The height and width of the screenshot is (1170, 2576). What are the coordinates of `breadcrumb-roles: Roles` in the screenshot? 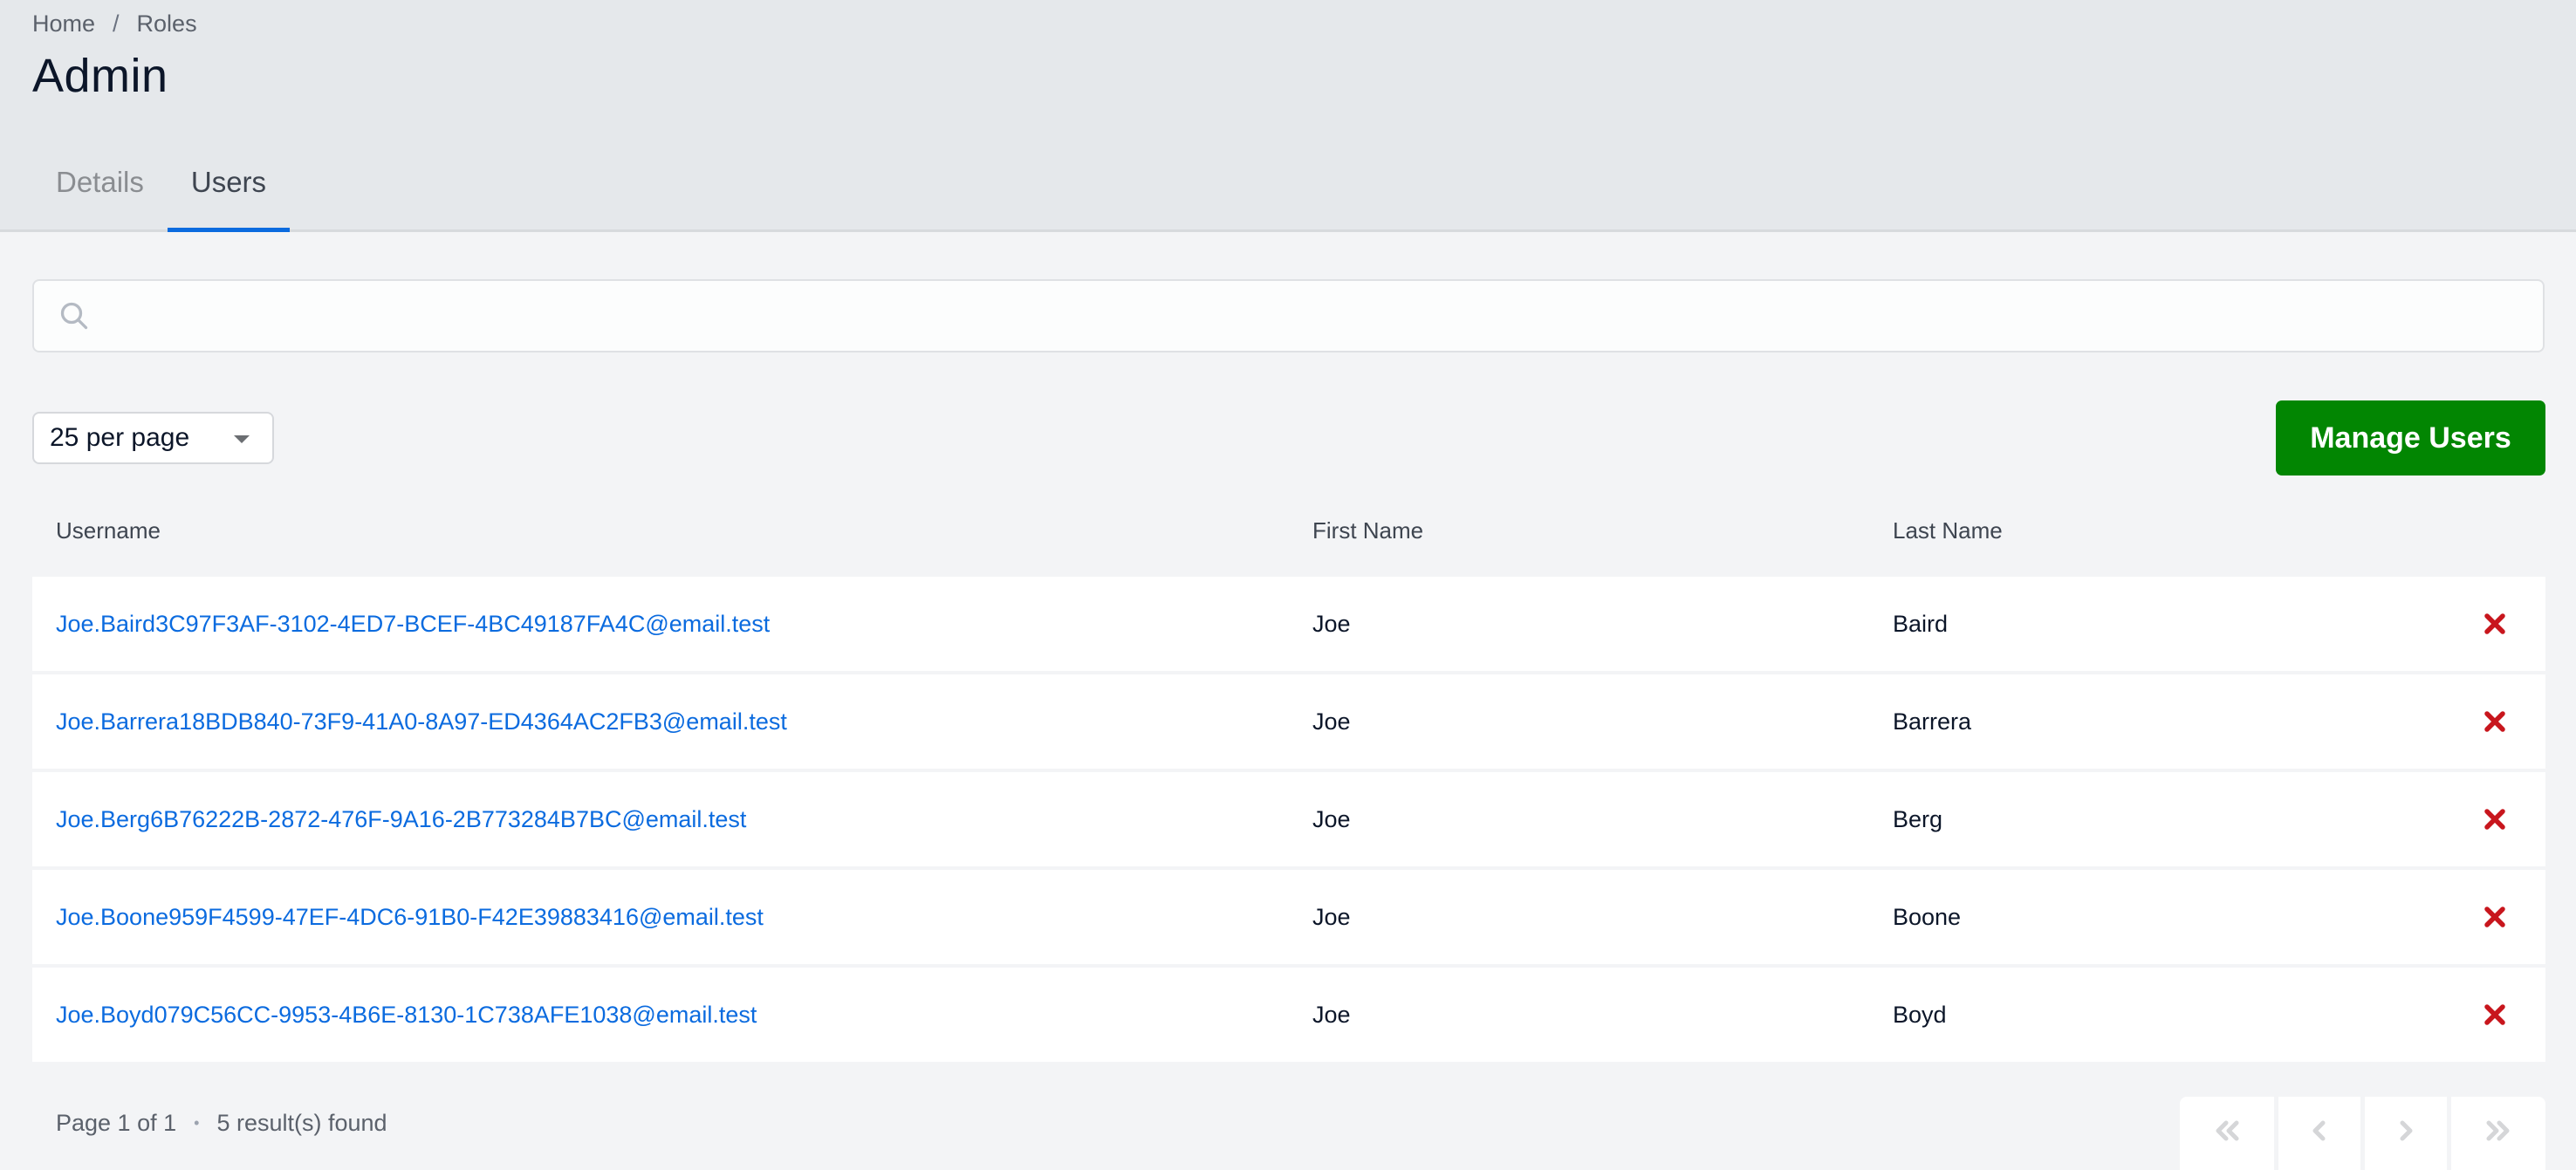 It's located at (167, 24).